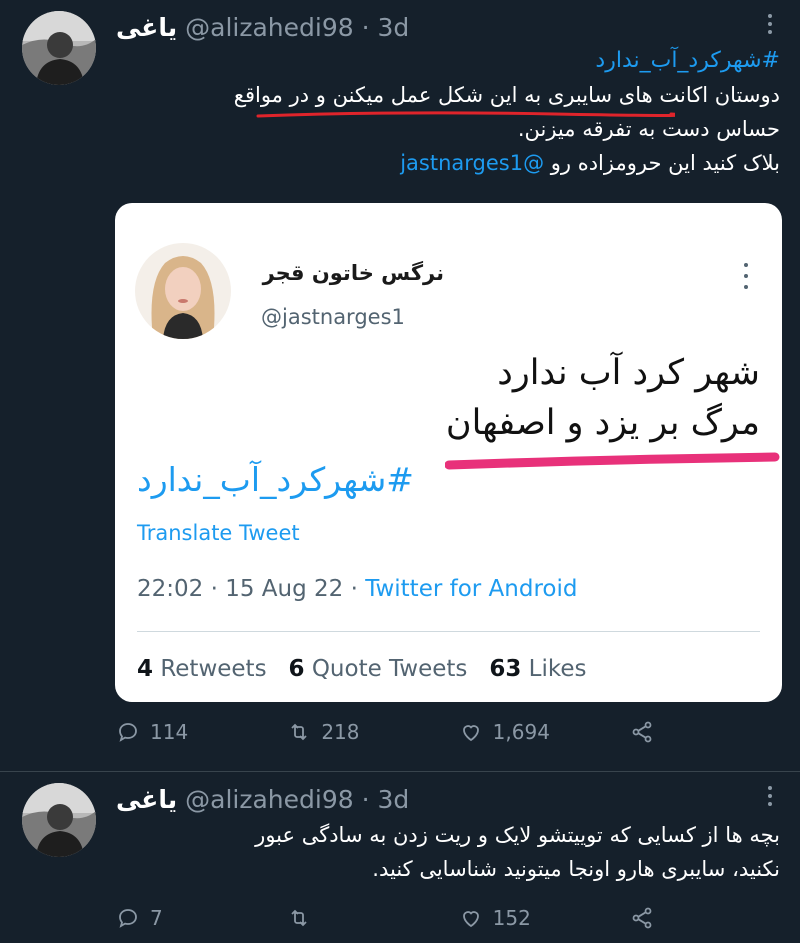 Image resolution: width=800 pixels, height=943 pixels. What do you see at coordinates (186, 918) in the screenshot?
I see `reply-button: 7` at bounding box center [186, 918].